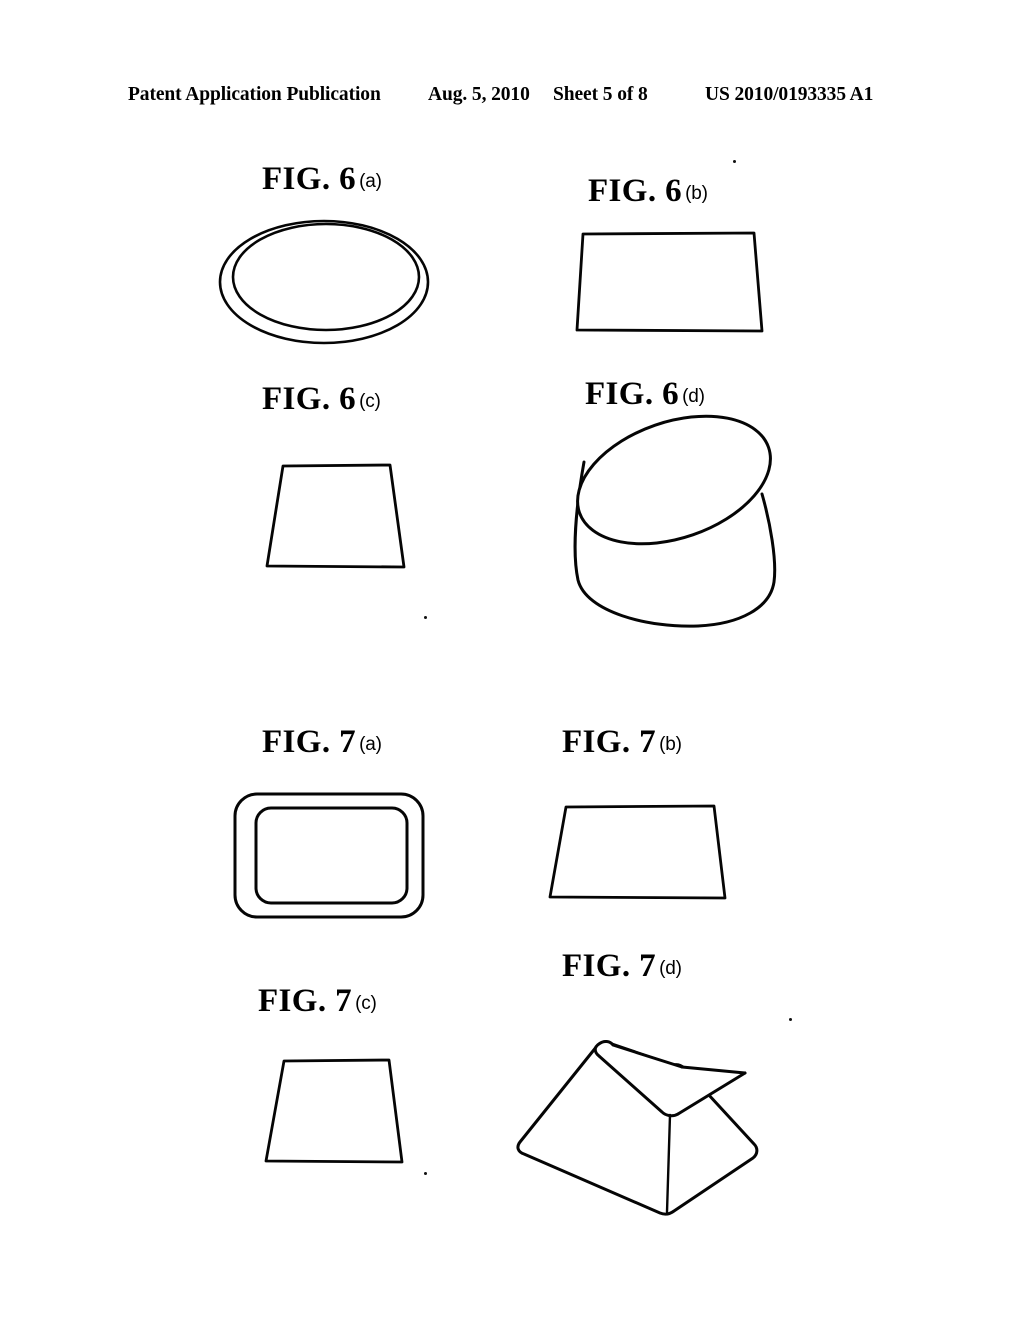  What do you see at coordinates (370, 401) in the screenshot?
I see `figure-label-6c-sub: (c)` at bounding box center [370, 401].